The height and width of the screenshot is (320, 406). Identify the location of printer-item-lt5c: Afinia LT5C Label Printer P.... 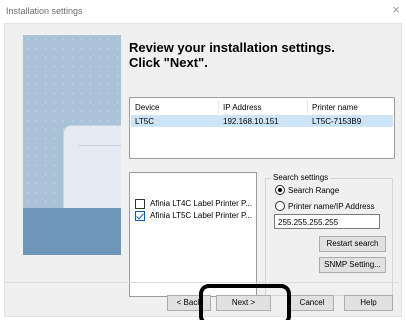
(195, 216).